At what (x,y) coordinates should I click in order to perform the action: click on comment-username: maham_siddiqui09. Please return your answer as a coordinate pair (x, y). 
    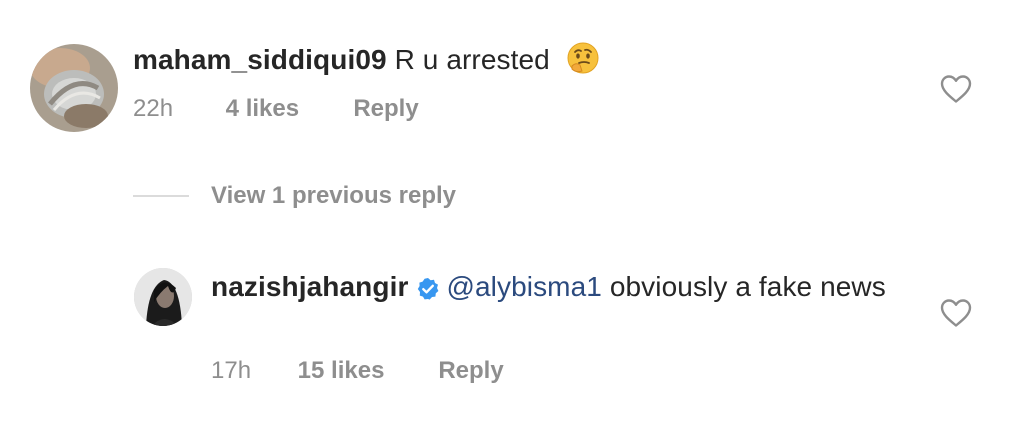
    Looking at the image, I should click on (260, 59).